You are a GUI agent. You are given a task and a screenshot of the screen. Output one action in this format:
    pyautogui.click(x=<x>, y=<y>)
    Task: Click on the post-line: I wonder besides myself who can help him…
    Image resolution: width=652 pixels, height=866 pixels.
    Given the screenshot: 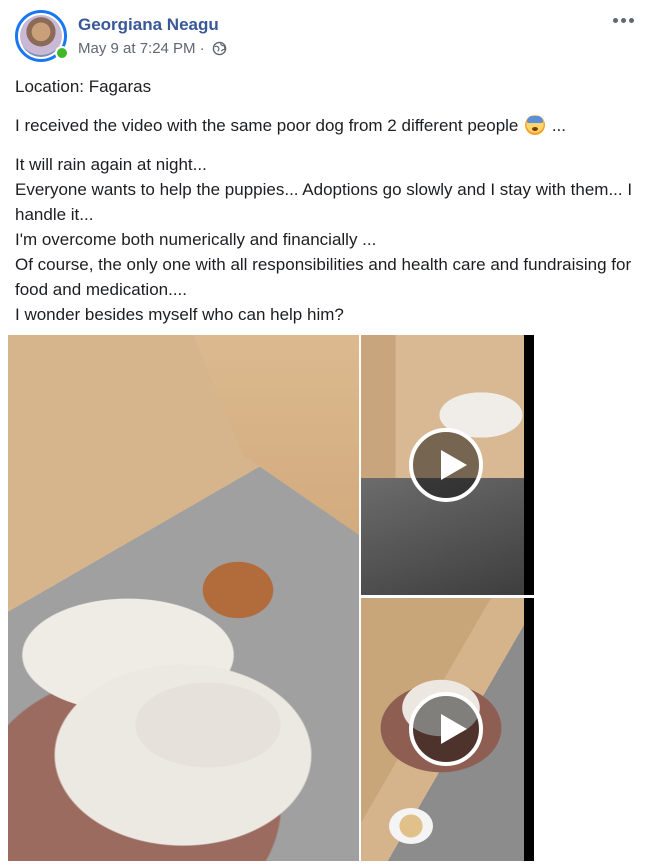 What is the action you would take?
    pyautogui.click(x=179, y=314)
    